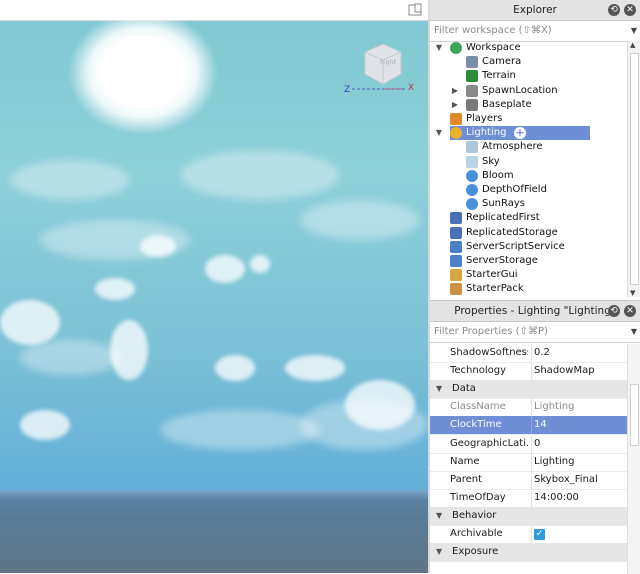  I want to click on tree-item-replicatedfirst: ReplicatedFirst, so click(528, 218).